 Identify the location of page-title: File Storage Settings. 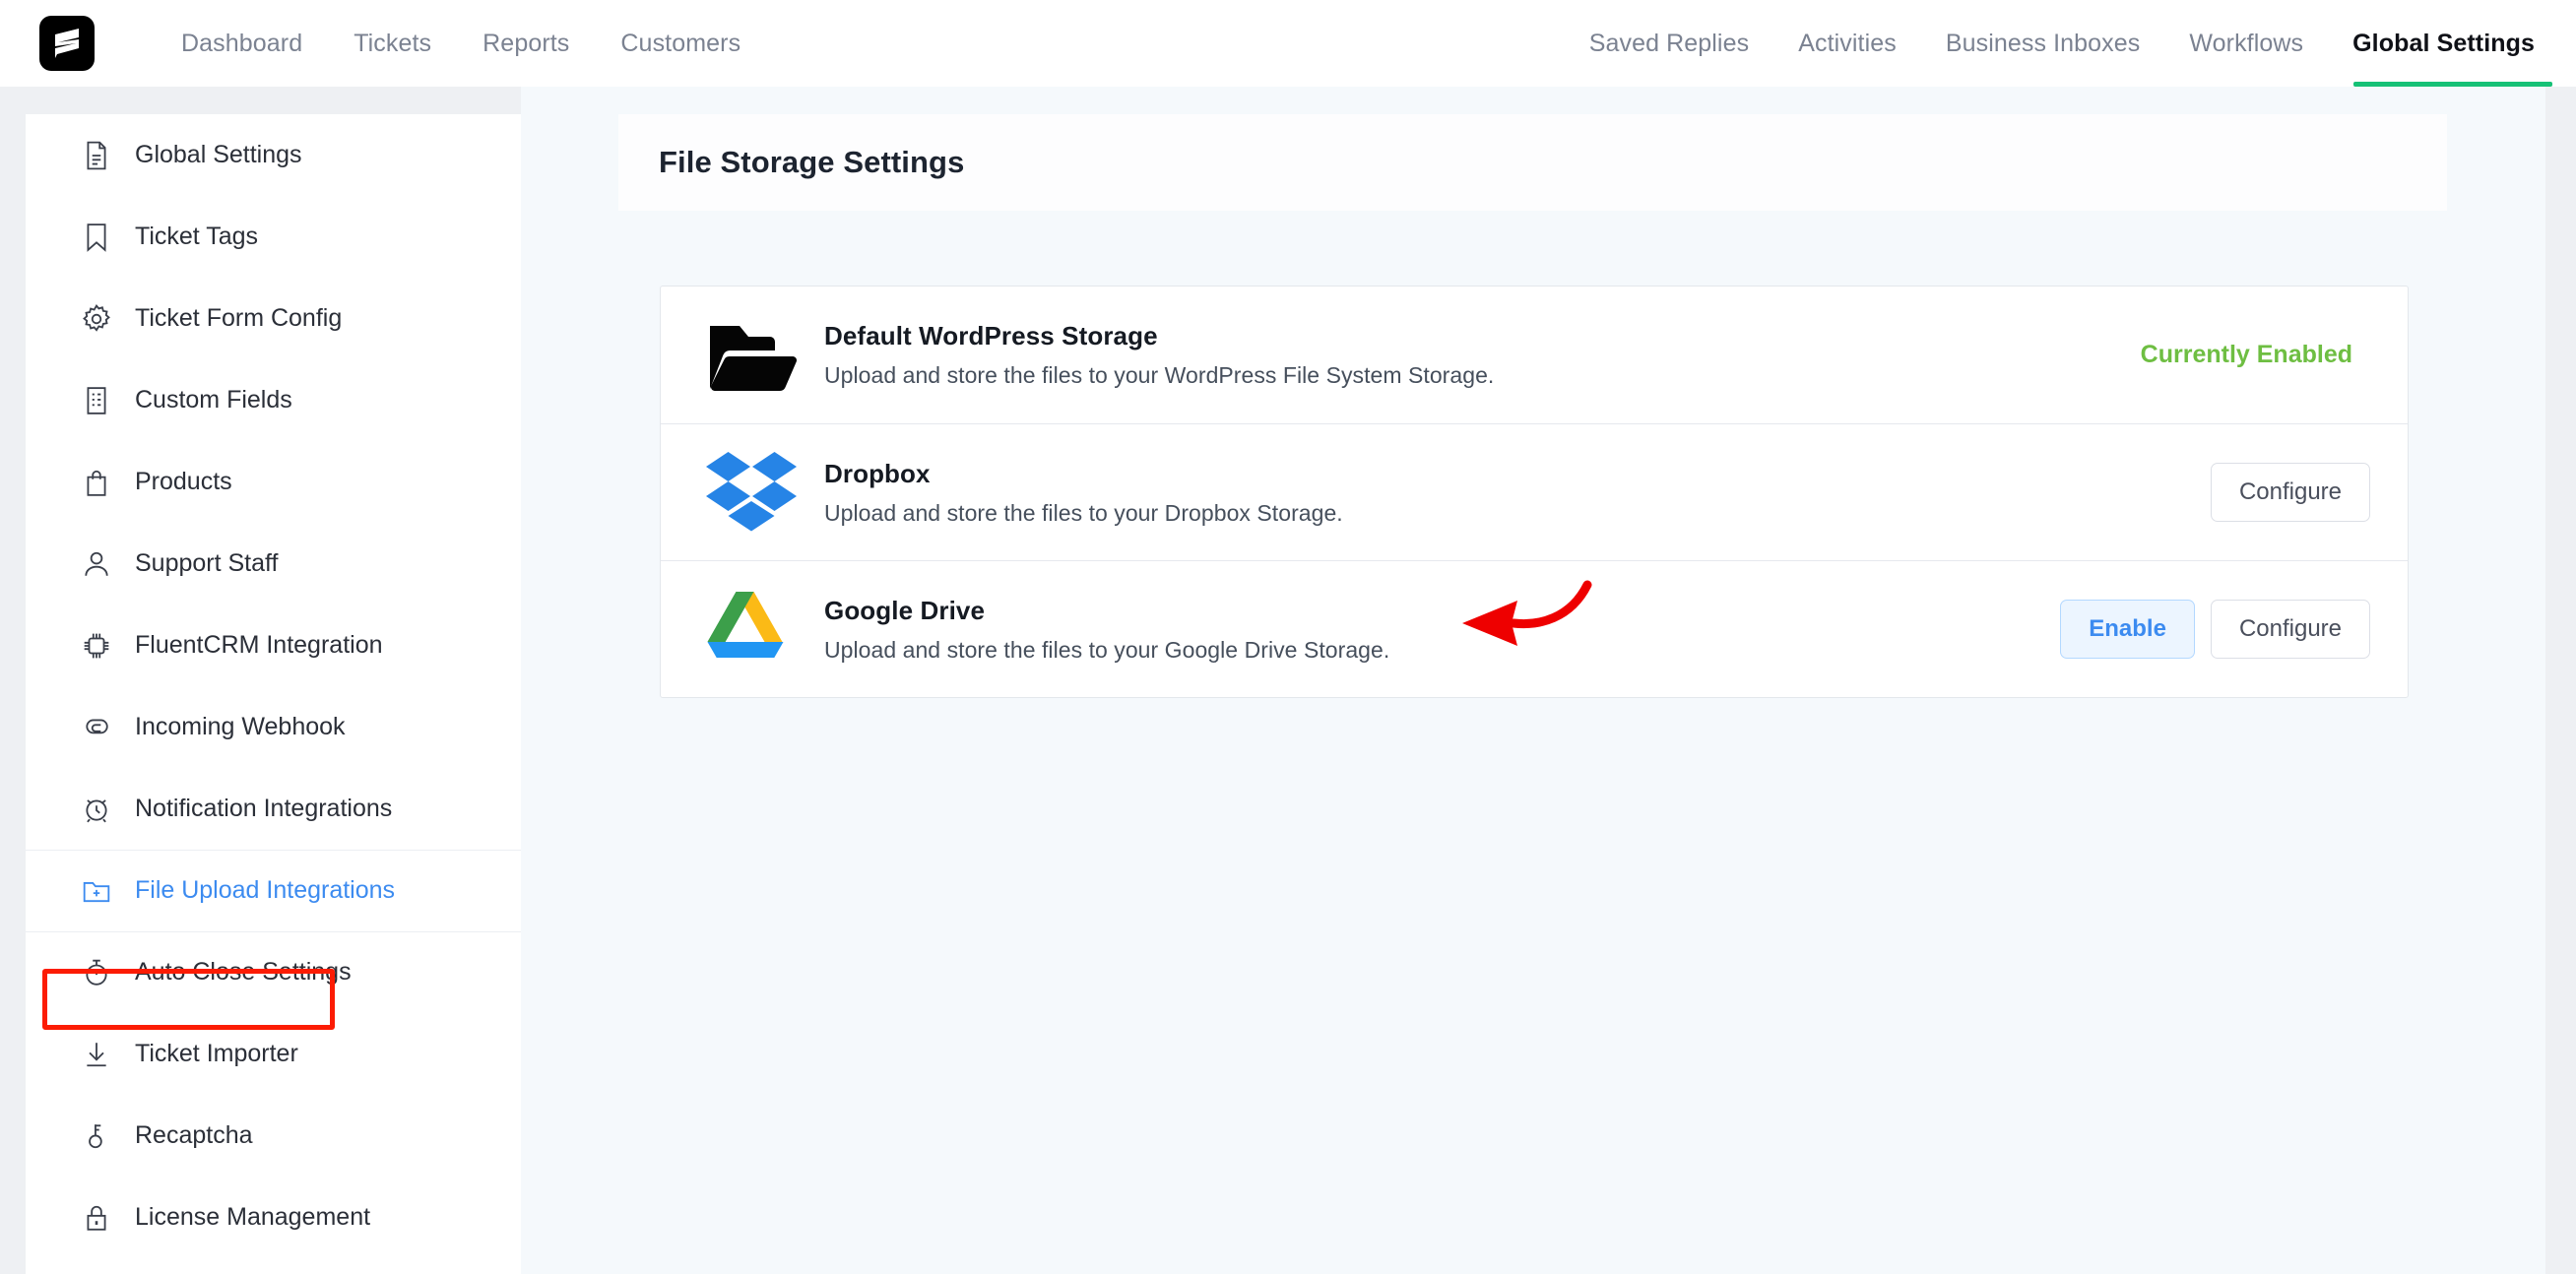
(812, 162).